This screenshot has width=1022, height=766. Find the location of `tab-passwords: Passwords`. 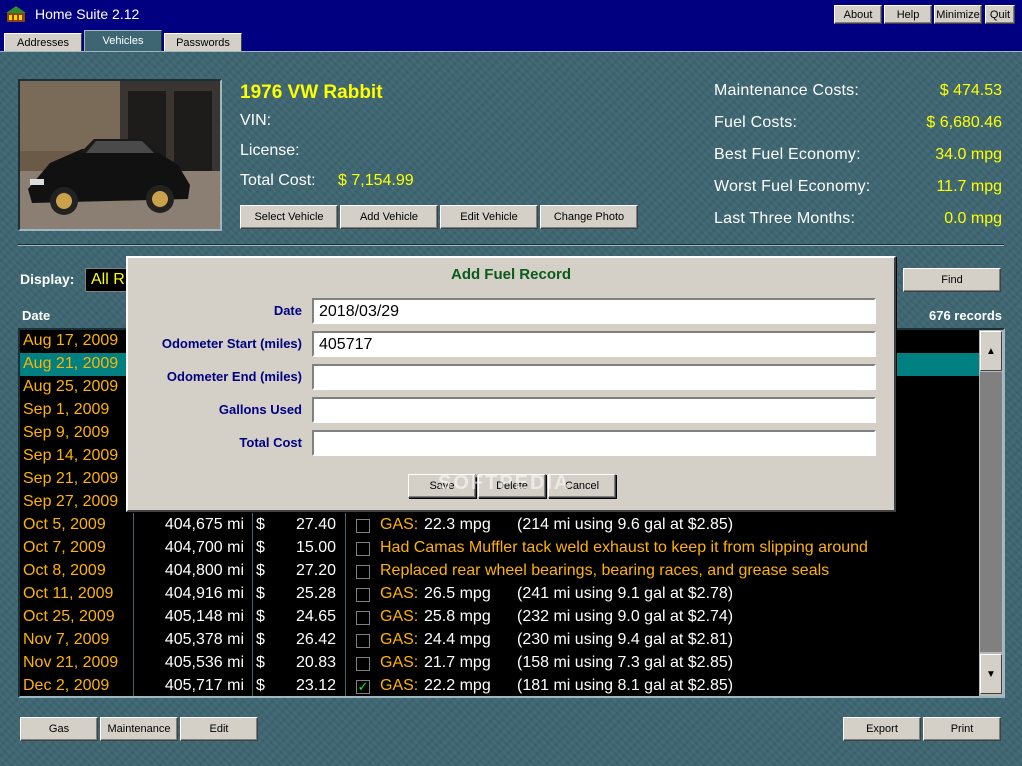

tab-passwords: Passwords is located at coordinates (203, 42).